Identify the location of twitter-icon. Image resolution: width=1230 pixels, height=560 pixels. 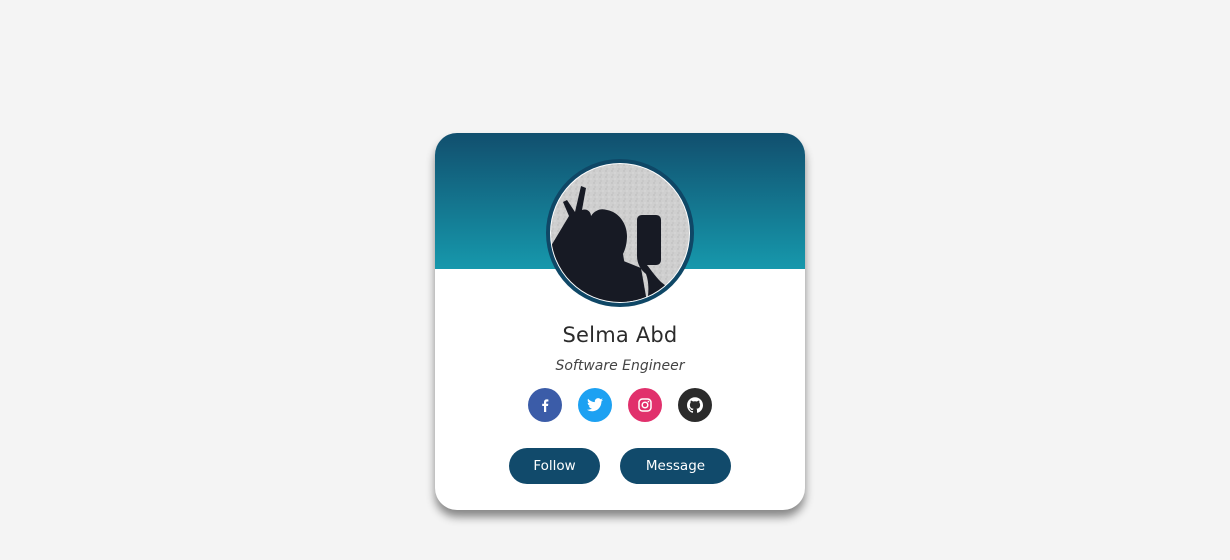
(595, 405).